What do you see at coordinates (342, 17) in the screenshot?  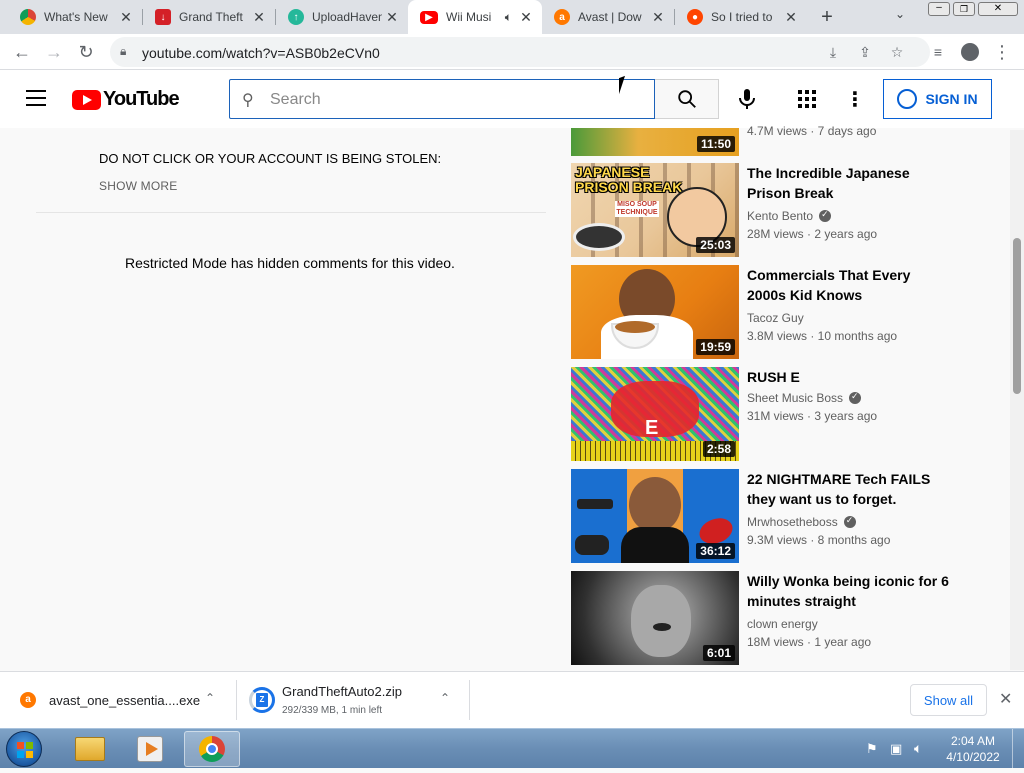 I see `tab-uploadhaven: ↑ UploadHaven ✕` at bounding box center [342, 17].